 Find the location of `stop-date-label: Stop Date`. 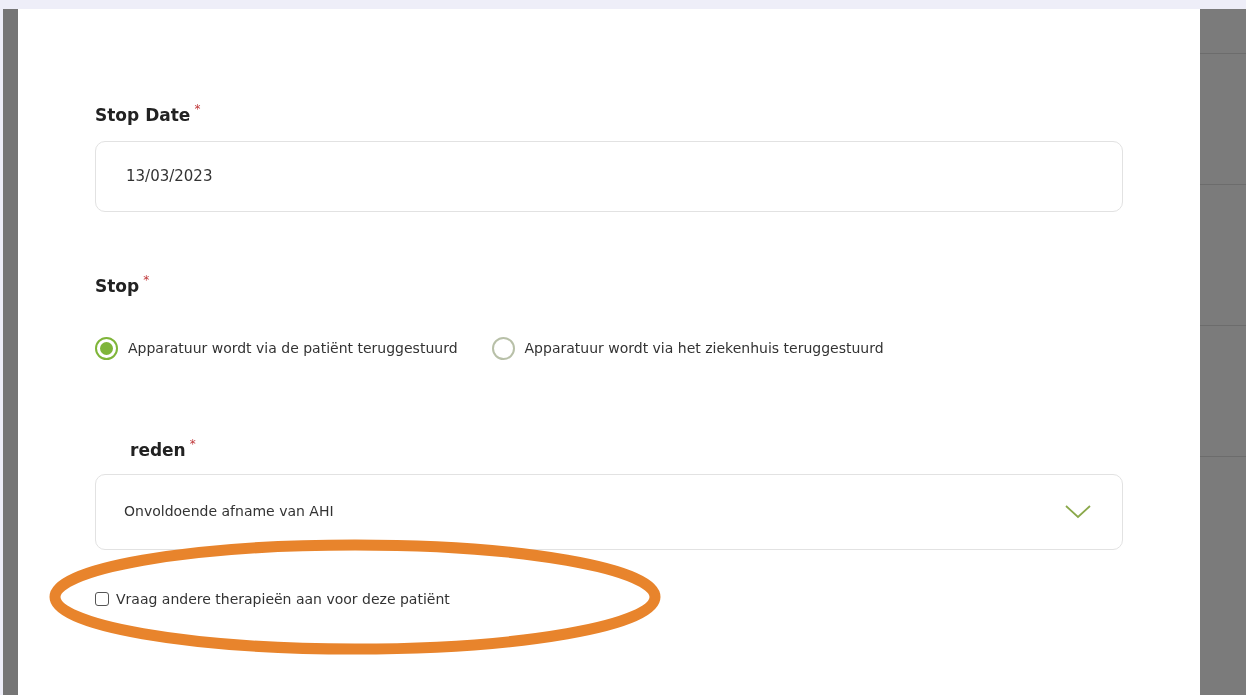

stop-date-label: Stop Date is located at coordinates (143, 115).